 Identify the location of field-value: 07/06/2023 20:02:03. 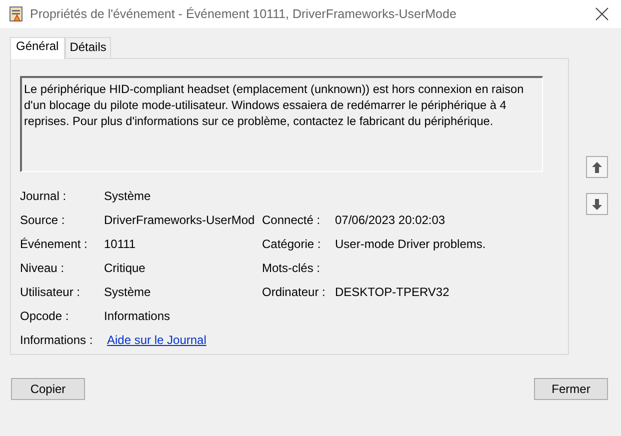
(390, 220).